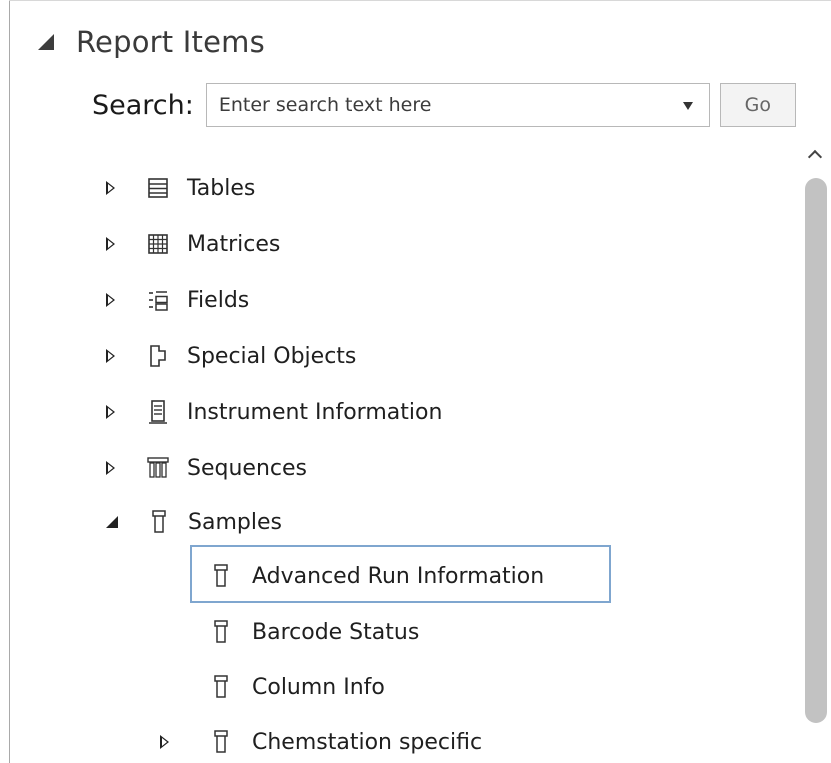  Describe the element at coordinates (433, 105) in the screenshot. I see `search-input` at that location.